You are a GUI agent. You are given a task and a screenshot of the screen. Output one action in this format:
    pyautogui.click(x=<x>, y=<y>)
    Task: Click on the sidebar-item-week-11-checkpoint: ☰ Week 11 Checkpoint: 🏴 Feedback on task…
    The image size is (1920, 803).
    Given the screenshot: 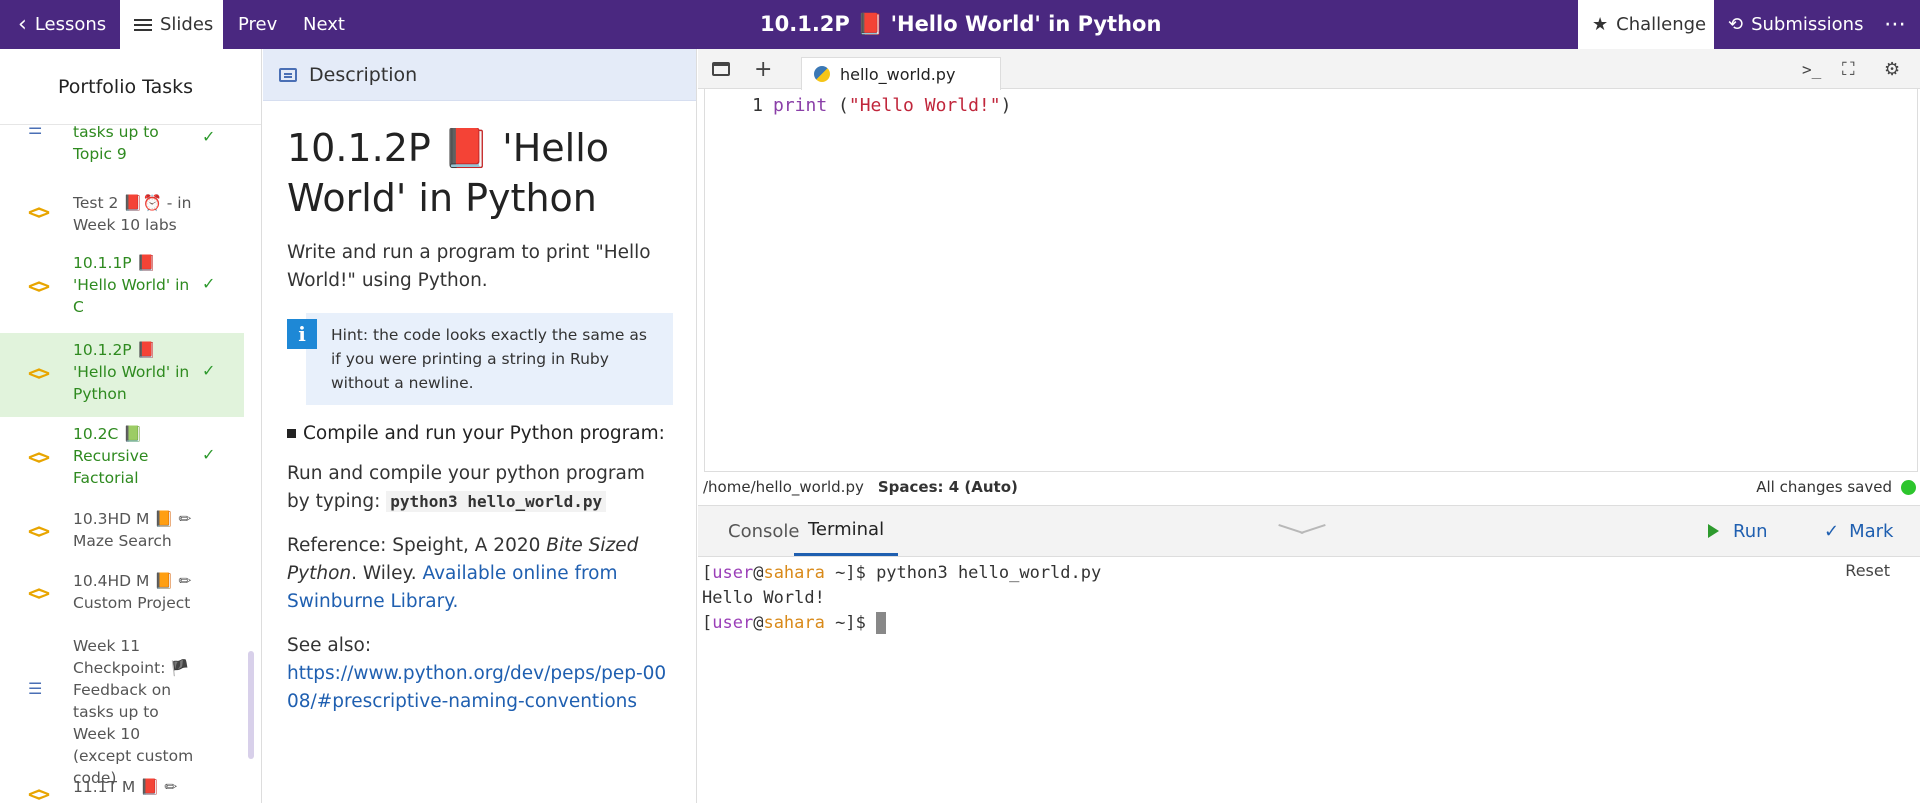 What is the action you would take?
    pyautogui.click(x=122, y=706)
    